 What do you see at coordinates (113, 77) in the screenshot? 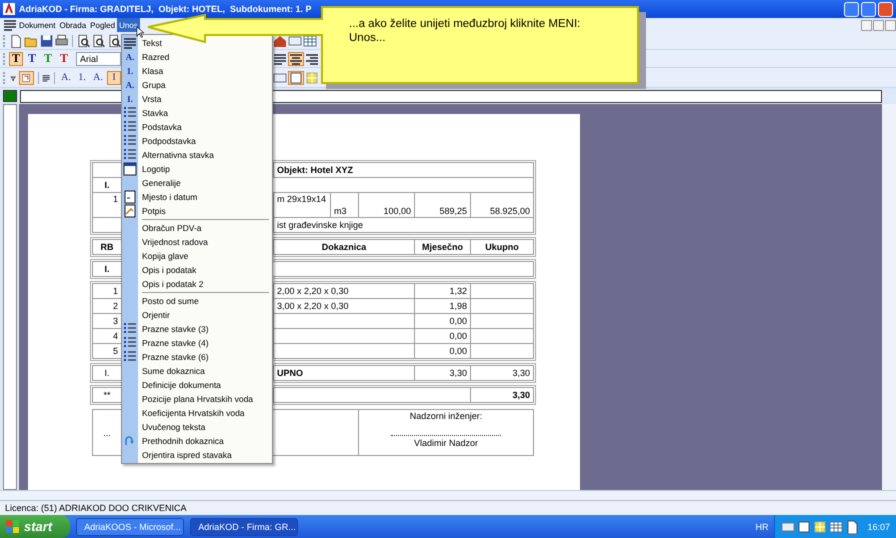
I see `level-button: I` at bounding box center [113, 77].